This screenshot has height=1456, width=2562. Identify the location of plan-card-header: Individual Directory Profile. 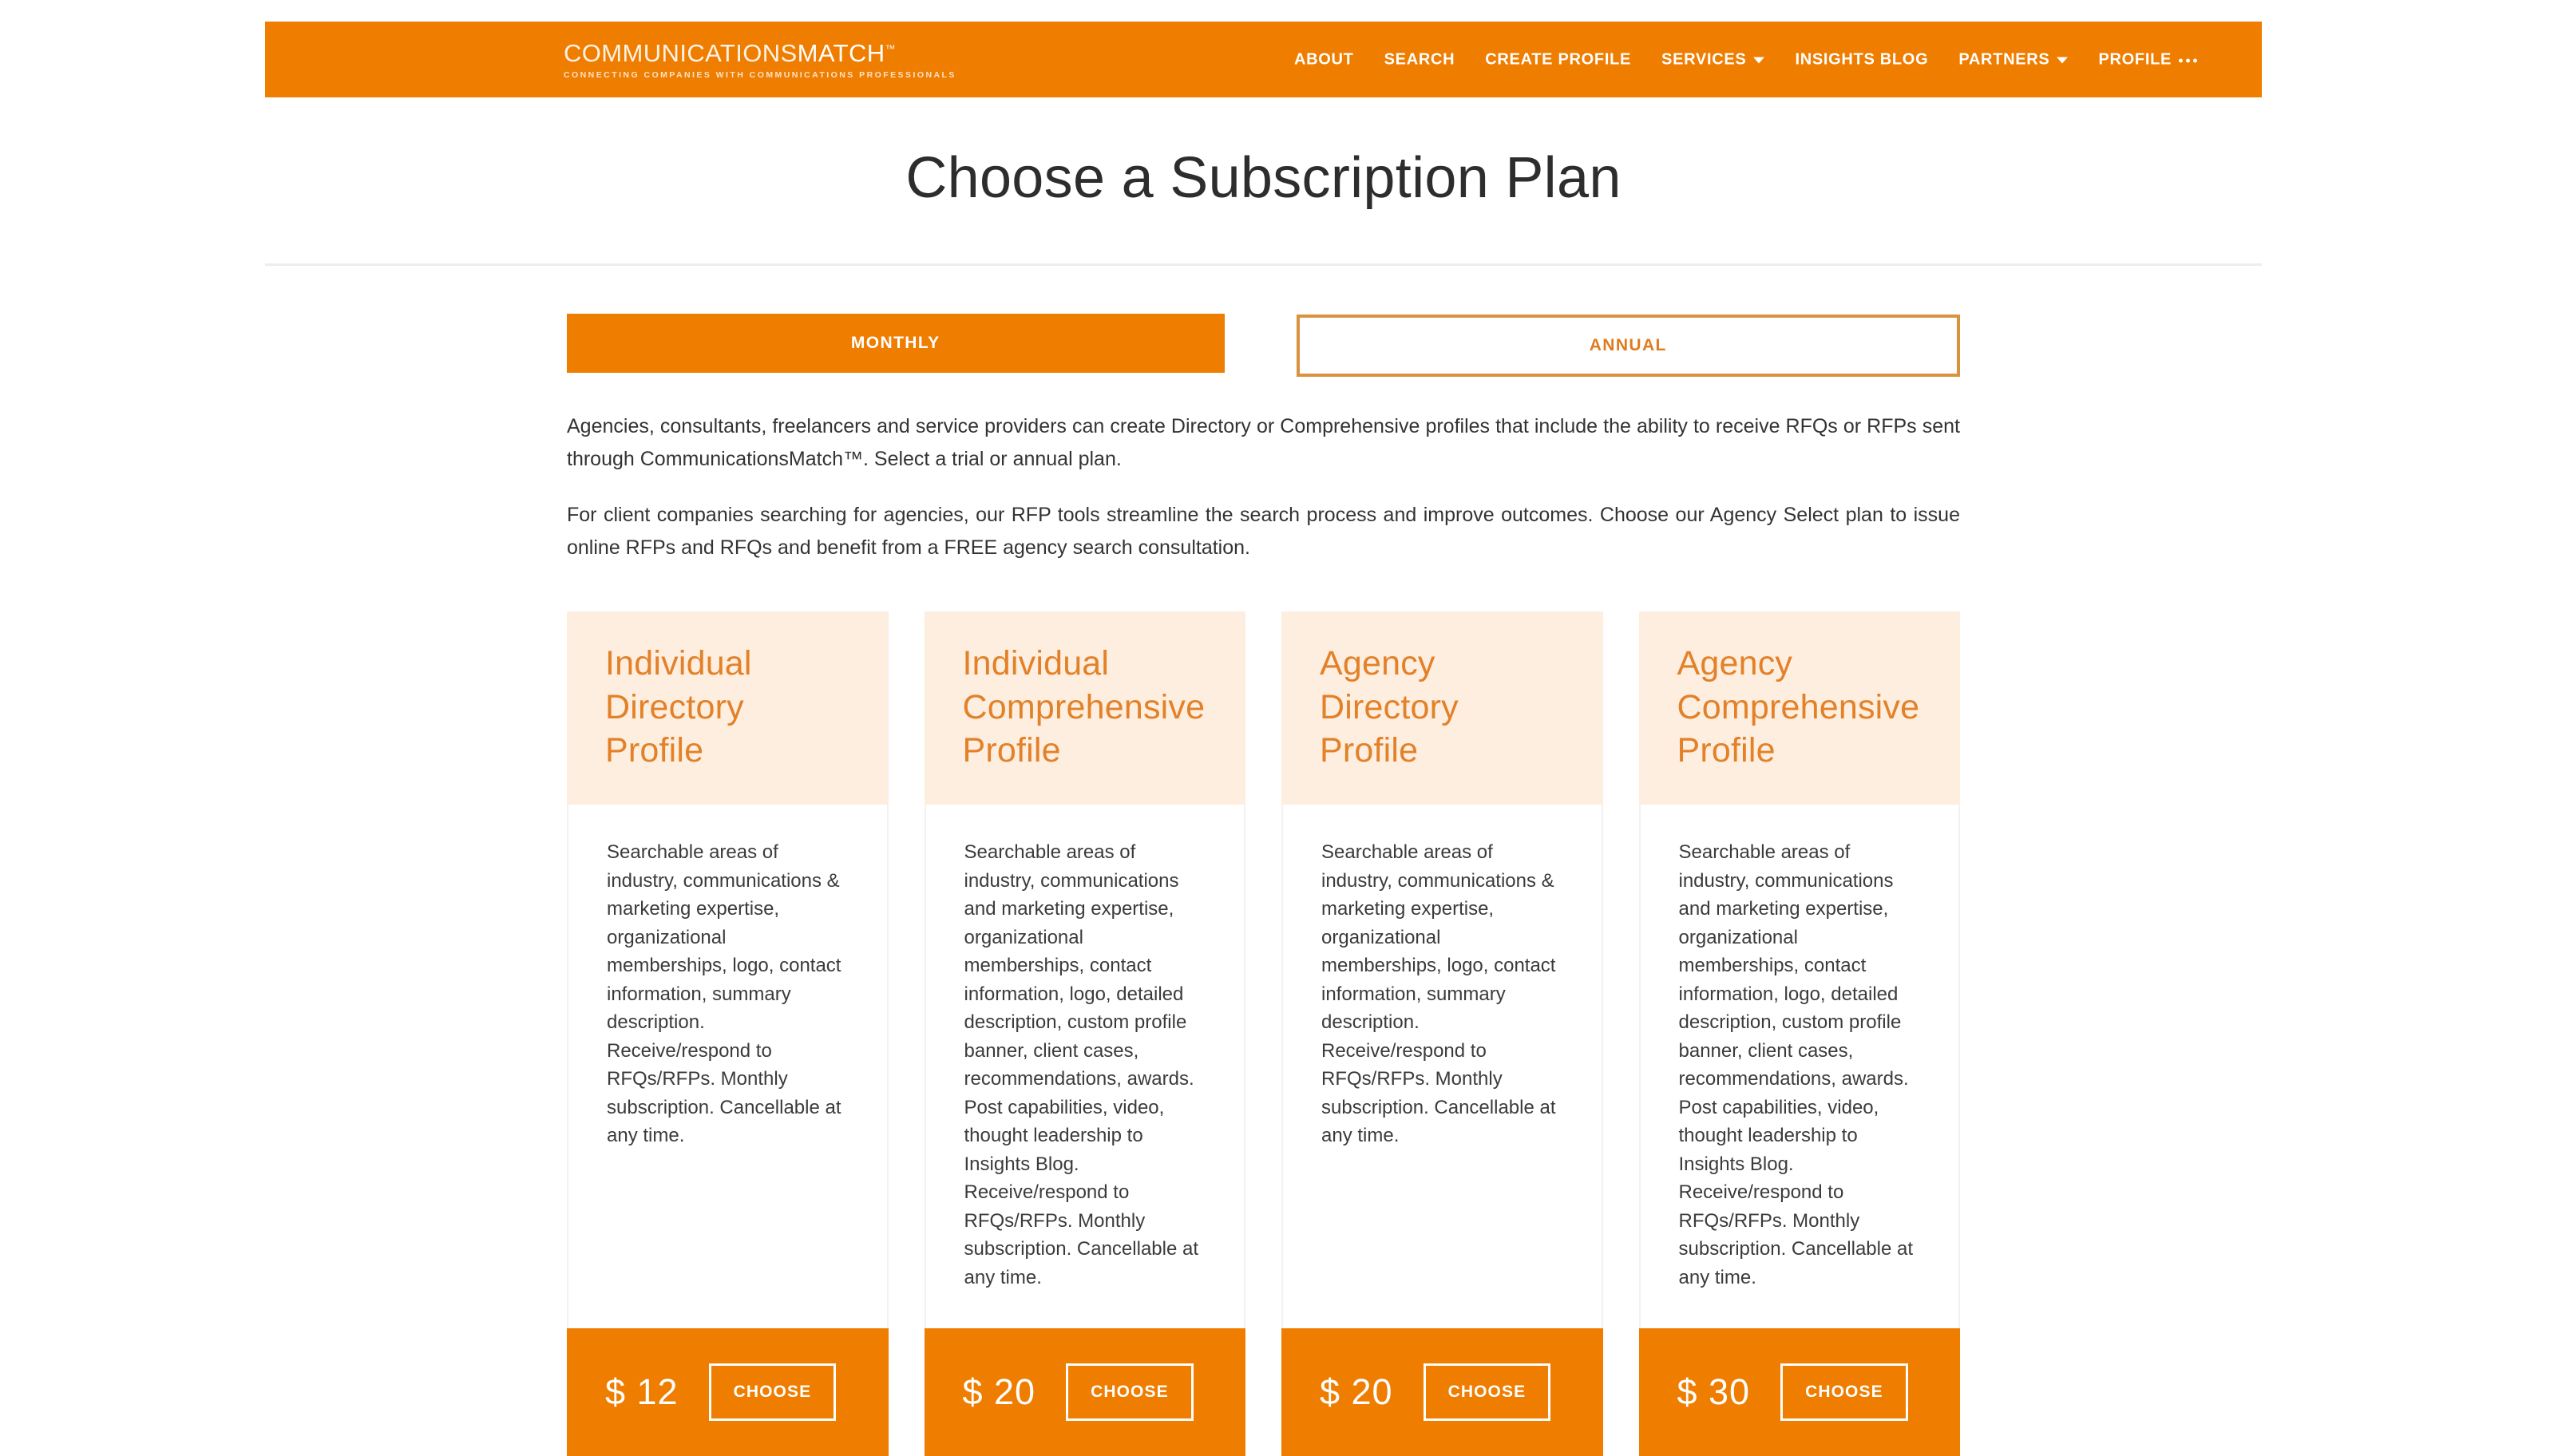
(728, 708).